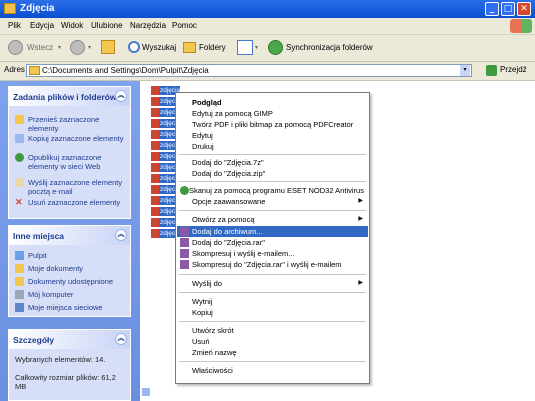  What do you see at coordinates (19, 202) in the screenshot?
I see `delete-x-icon: ✕` at bounding box center [19, 202].